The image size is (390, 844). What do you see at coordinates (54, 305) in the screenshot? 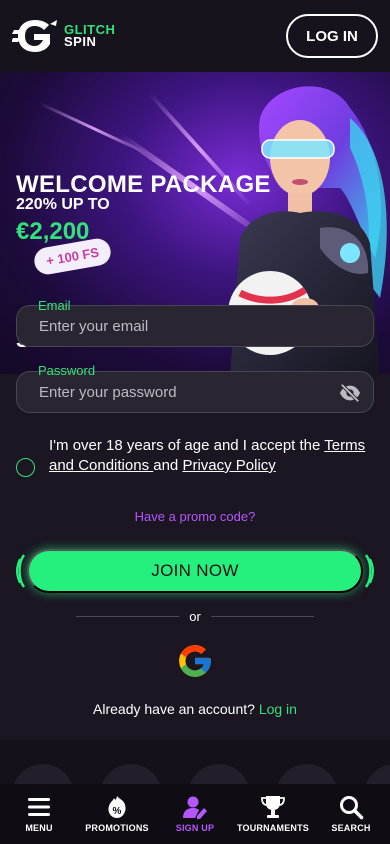
I see `email-label: Email` at bounding box center [54, 305].